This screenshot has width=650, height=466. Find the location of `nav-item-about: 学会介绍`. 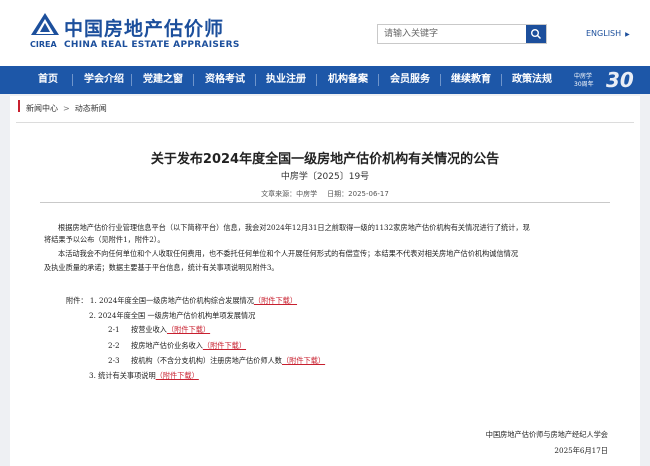

nav-item-about: 学会介绍 is located at coordinates (104, 80).